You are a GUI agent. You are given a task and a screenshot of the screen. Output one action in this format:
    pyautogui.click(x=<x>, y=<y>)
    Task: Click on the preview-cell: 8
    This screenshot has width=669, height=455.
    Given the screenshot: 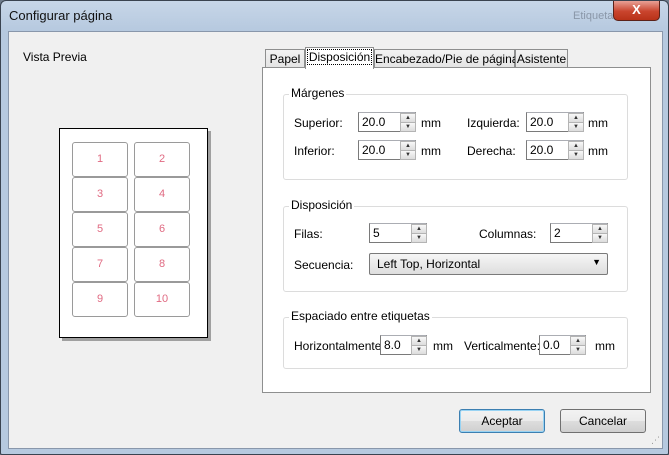 What is the action you would take?
    pyautogui.click(x=162, y=264)
    